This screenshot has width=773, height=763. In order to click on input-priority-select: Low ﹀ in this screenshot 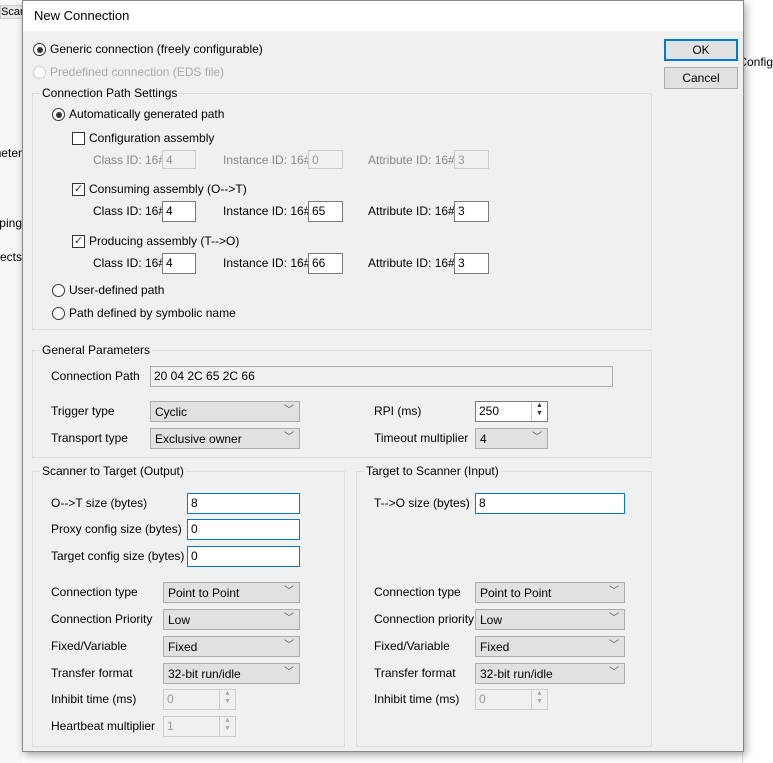, I will do `click(550, 619)`.